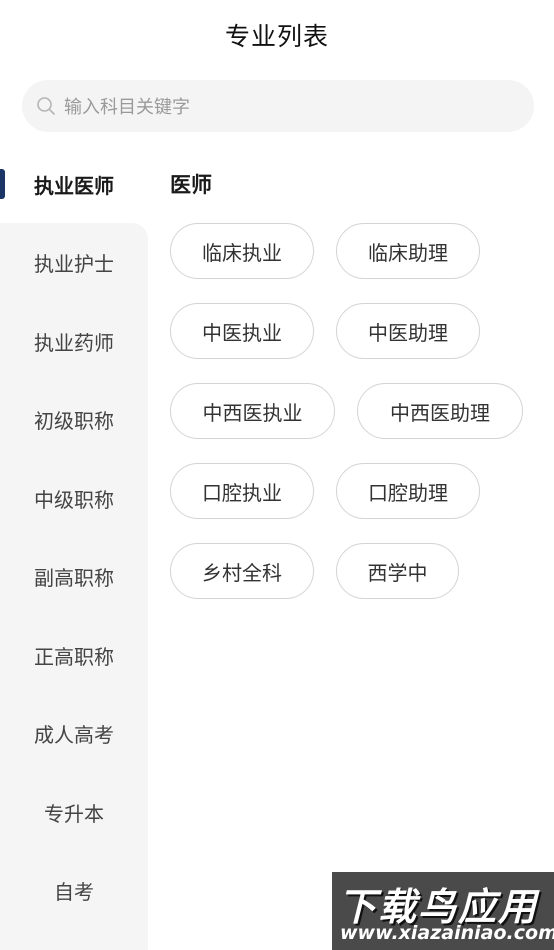  What do you see at coordinates (252, 411) in the screenshot?
I see `tag-button: 中西医执业` at bounding box center [252, 411].